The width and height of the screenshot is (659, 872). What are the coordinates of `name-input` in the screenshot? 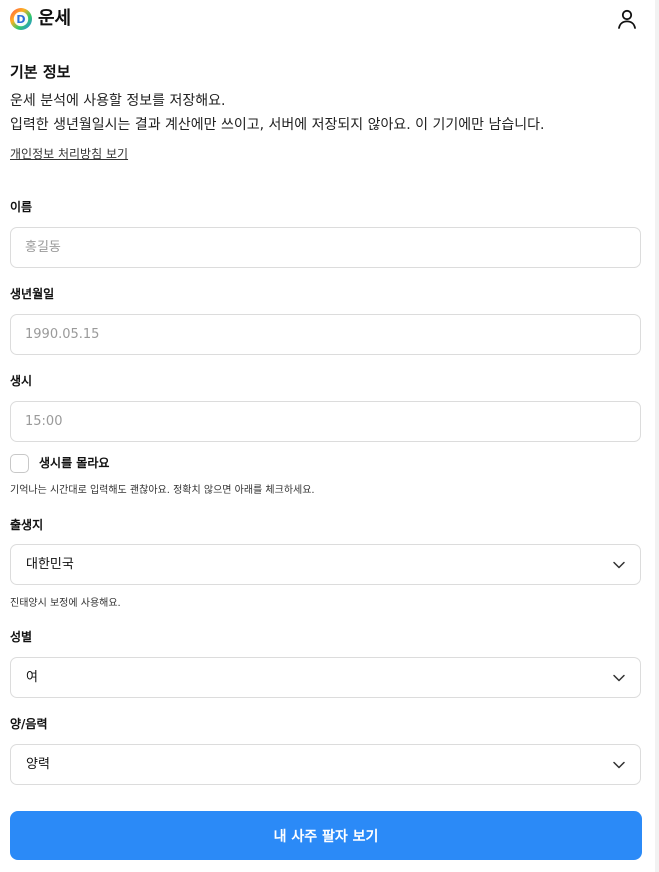 It's located at (325, 247).